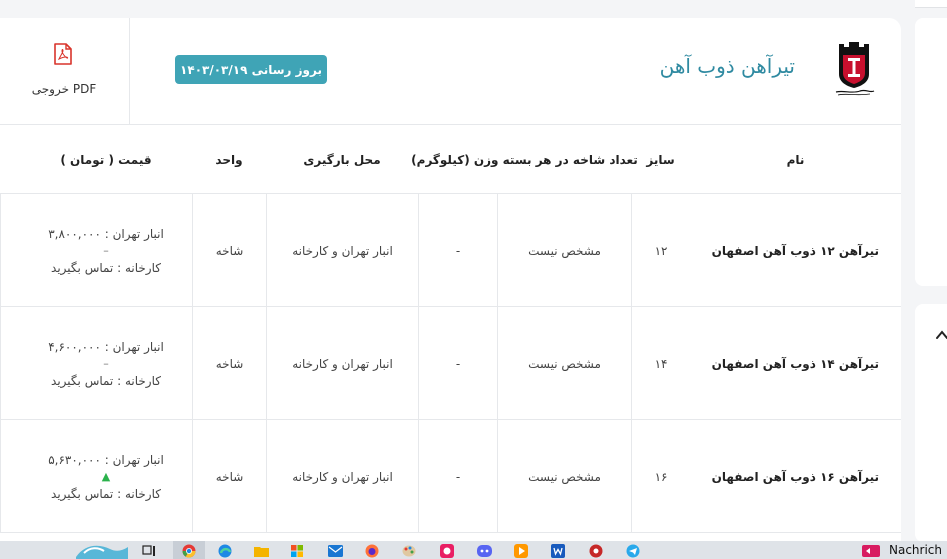 This screenshot has height=559, width=947. I want to click on chrome-icon, so click(189, 551).